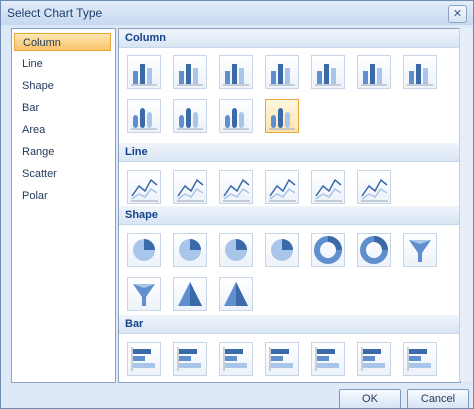 The height and width of the screenshot is (409, 474). What do you see at coordinates (289, 215) in the screenshot?
I see `section-header-shape: Shape` at bounding box center [289, 215].